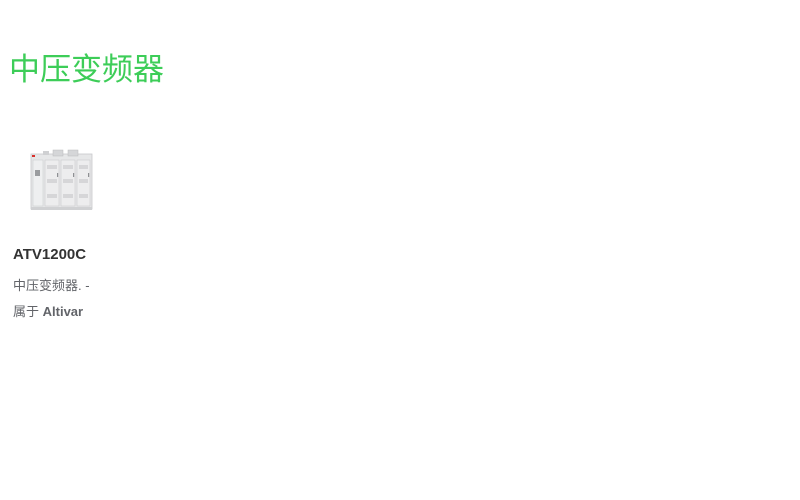 This screenshot has width=800, height=500. Describe the element at coordinates (53, 180) in the screenshot. I see `product-image` at that location.